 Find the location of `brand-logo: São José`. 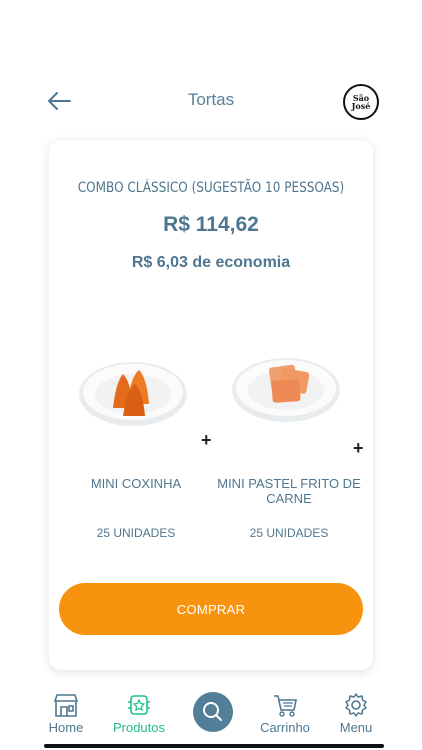

brand-logo: São José is located at coordinates (361, 102).